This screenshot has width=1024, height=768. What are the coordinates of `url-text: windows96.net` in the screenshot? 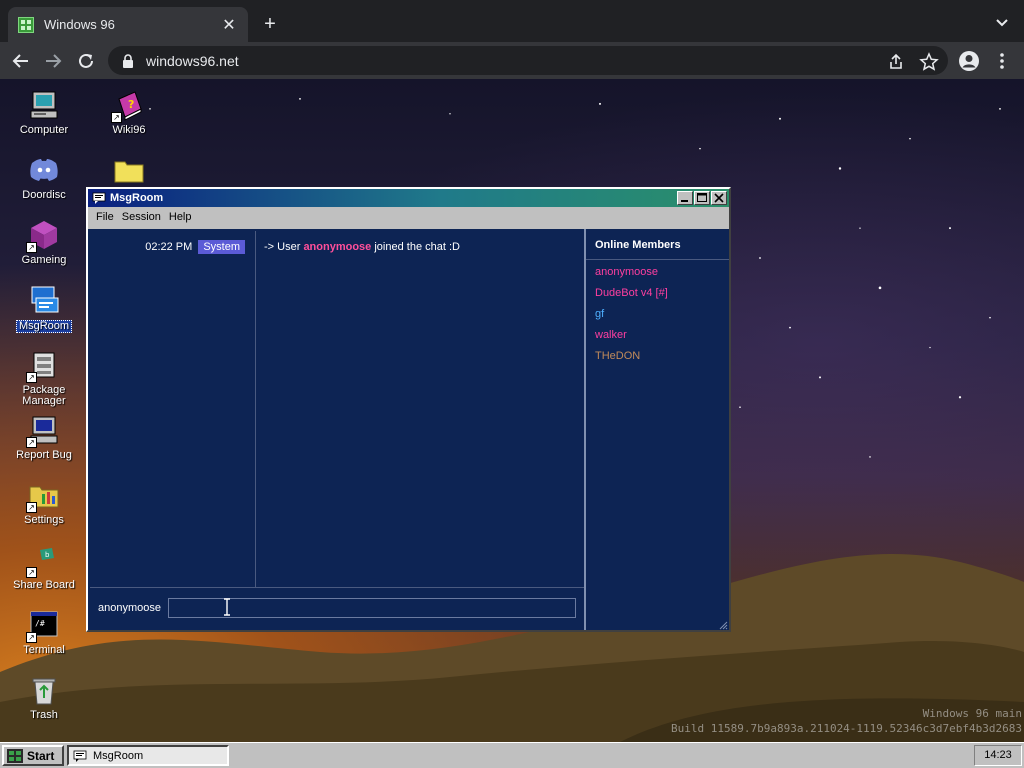 It's located at (192, 60).